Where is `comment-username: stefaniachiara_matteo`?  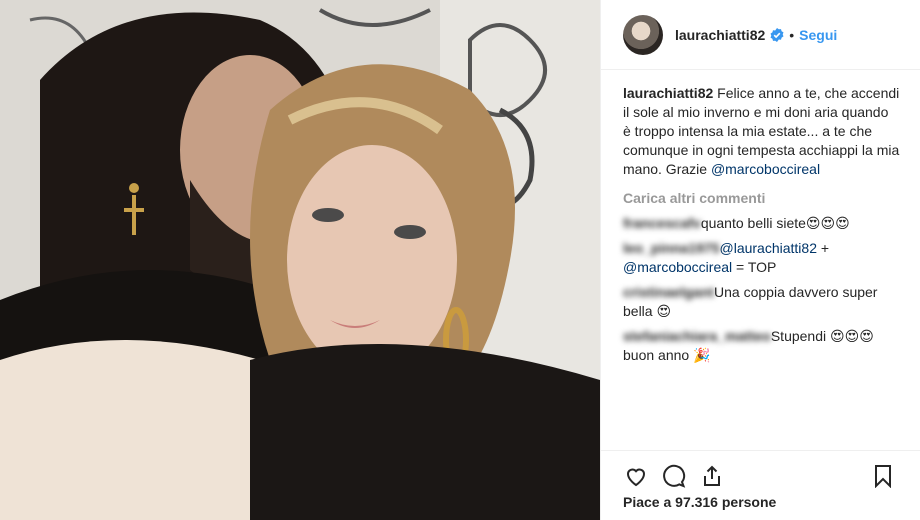
comment-username: stefaniachiara_matteo is located at coordinates (697, 336).